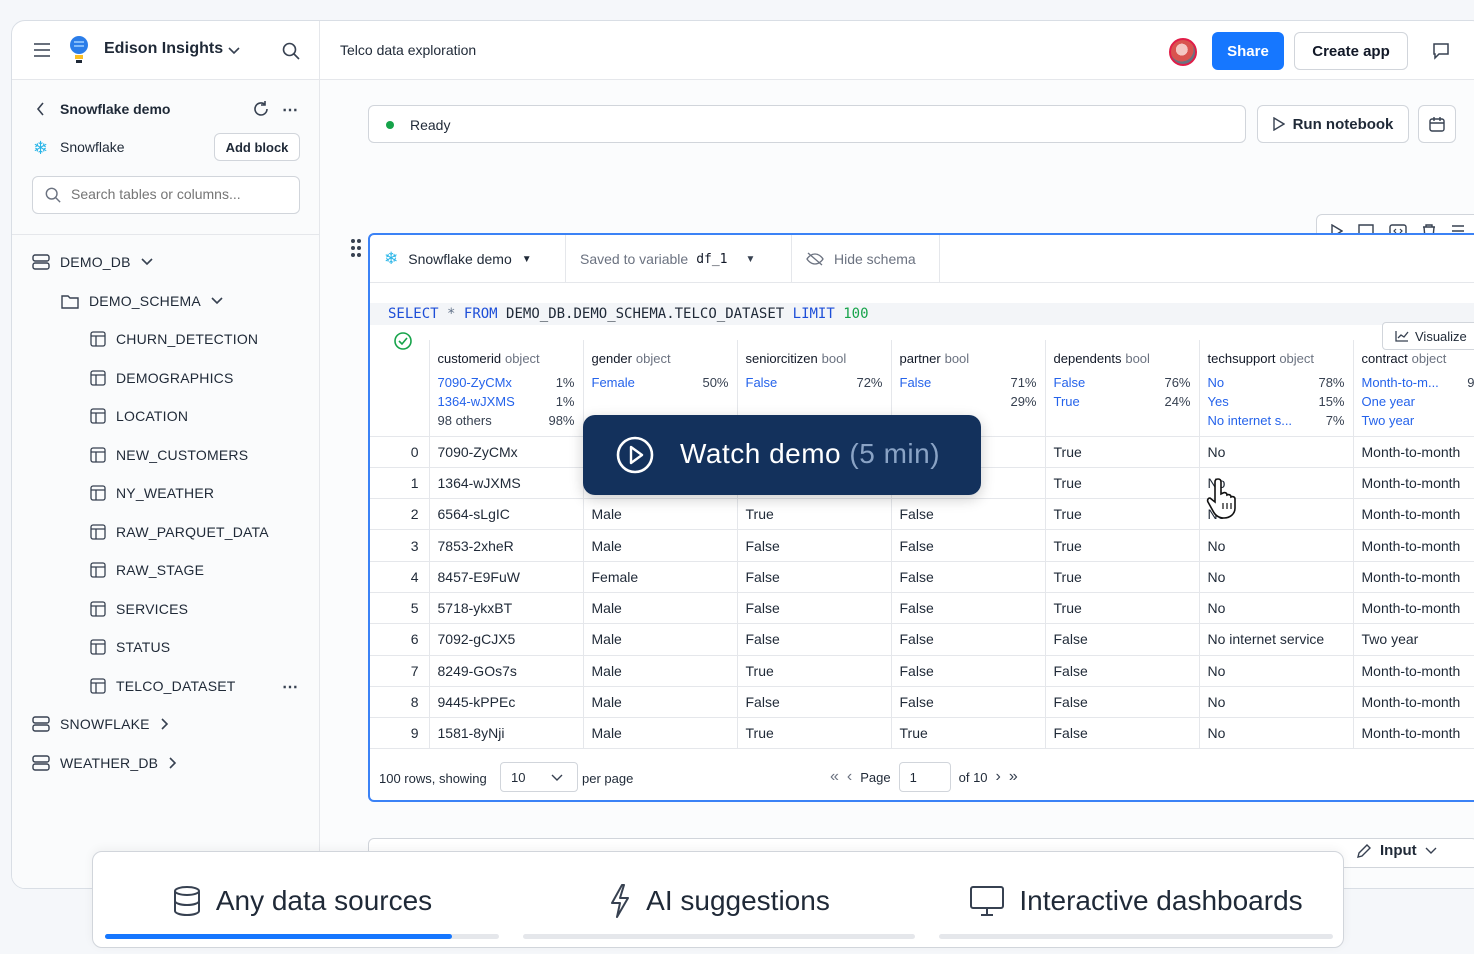  Describe the element at coordinates (1441, 53) in the screenshot. I see `comment-icon` at that location.